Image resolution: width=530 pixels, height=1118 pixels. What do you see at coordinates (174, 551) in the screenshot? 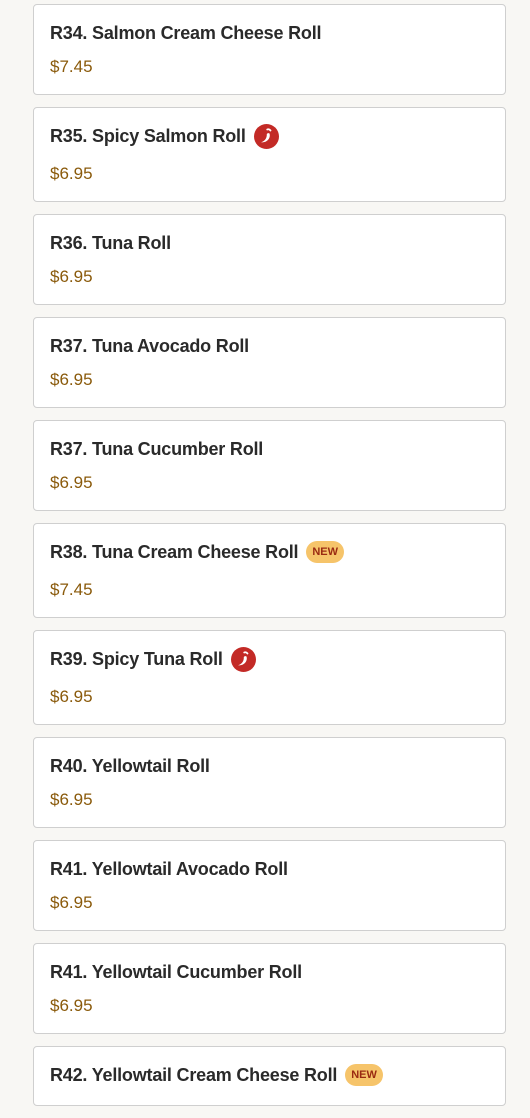
I see `item-name: R38. Tuna Cream Cheese Roll` at bounding box center [174, 551].